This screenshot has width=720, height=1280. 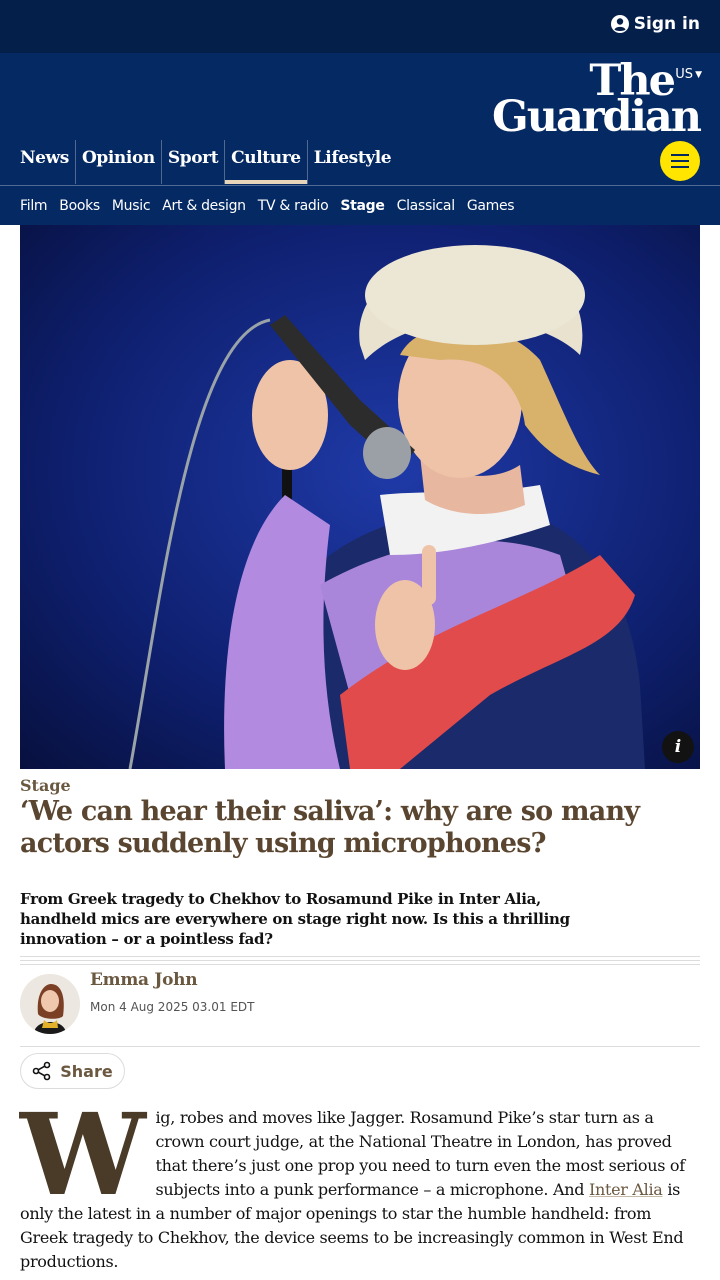 I want to click on author-avatar, so click(x=50, y=1004).